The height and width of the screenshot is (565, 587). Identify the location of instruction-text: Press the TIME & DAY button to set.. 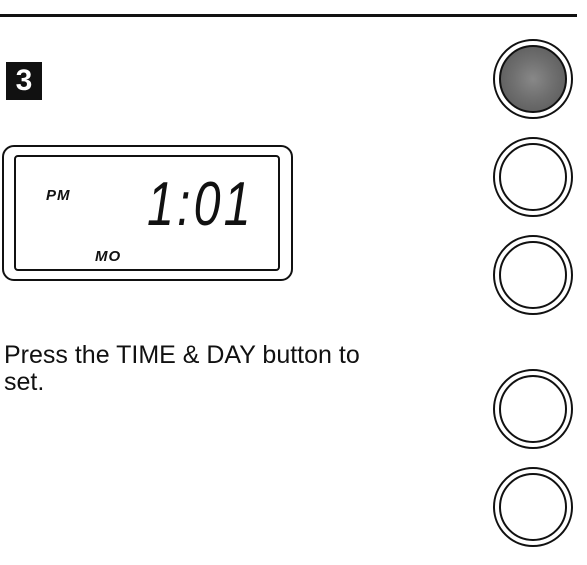
(182, 368).